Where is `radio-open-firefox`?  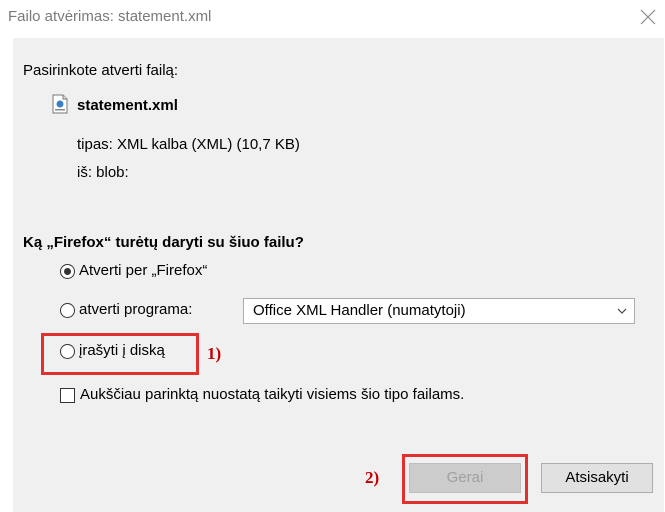
radio-open-firefox is located at coordinates (67, 271).